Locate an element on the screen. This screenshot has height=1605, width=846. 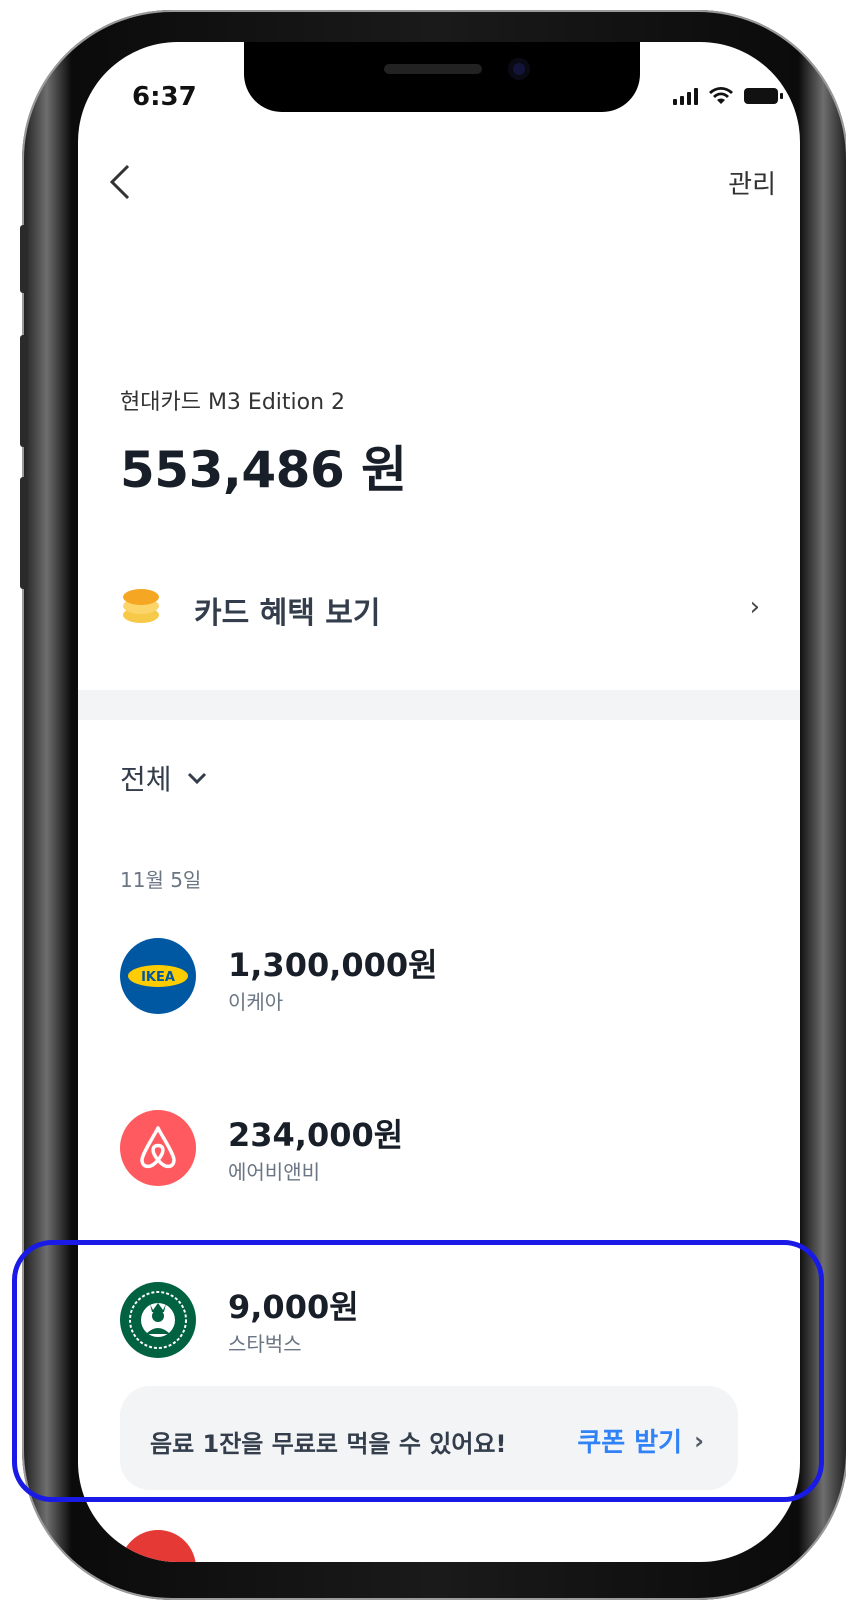
section-divider is located at coordinates (439, 705).